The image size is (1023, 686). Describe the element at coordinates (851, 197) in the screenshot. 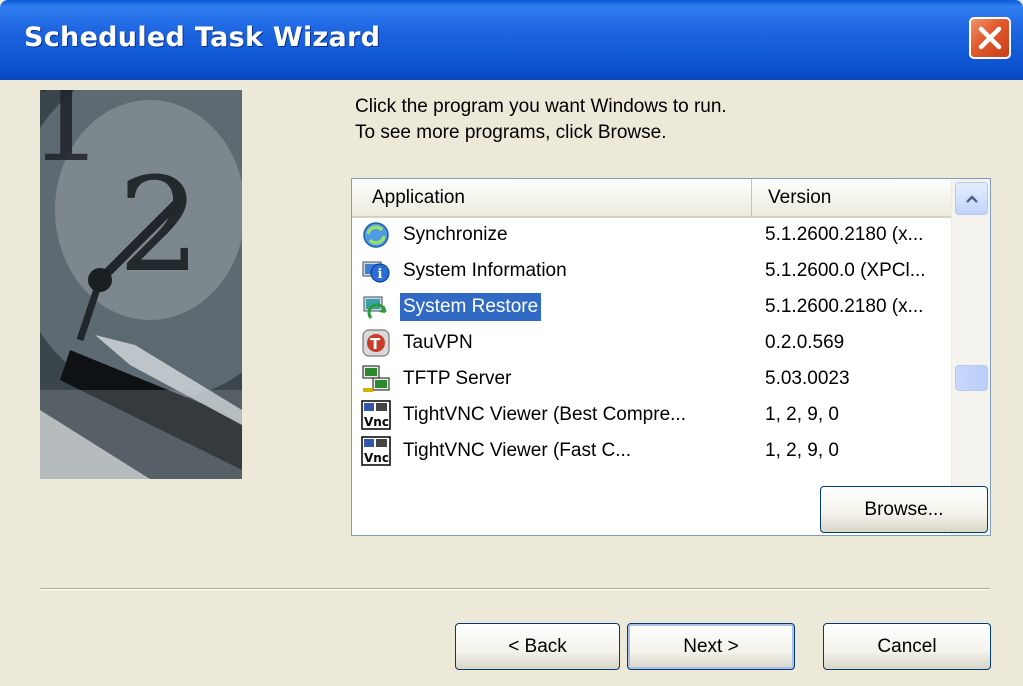

I see `column-header-version: Version` at that location.